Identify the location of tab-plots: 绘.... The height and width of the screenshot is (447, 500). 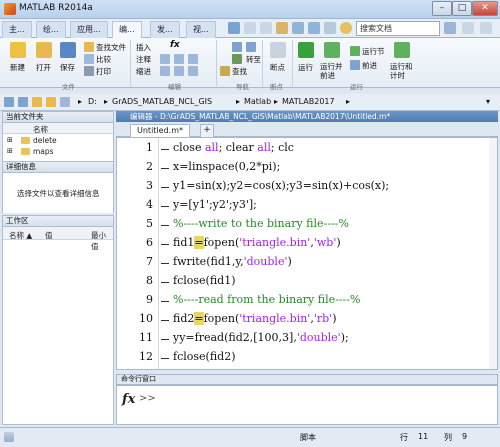
(51, 29).